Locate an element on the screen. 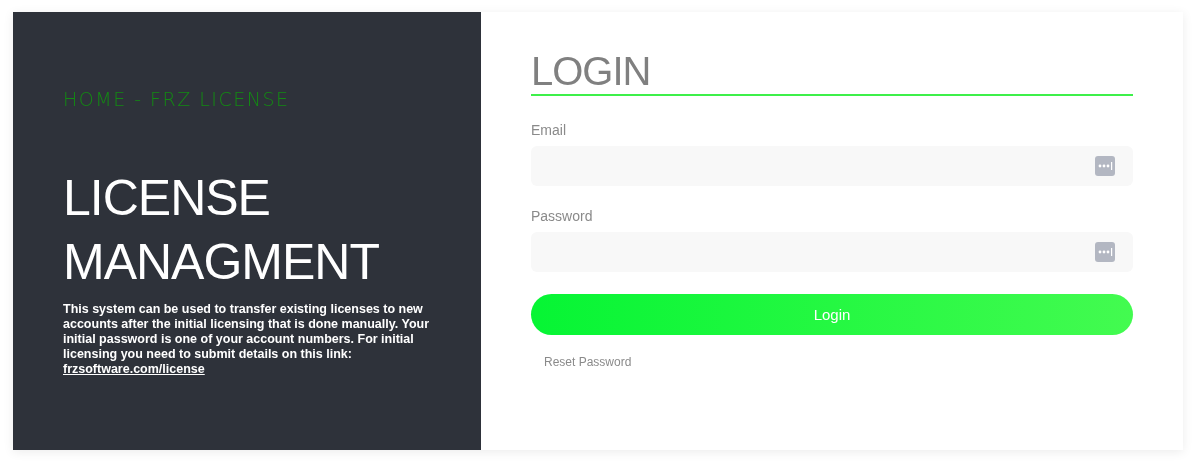 Image resolution: width=1195 pixels, height=464 pixels. field-label: Password is located at coordinates (562, 216).